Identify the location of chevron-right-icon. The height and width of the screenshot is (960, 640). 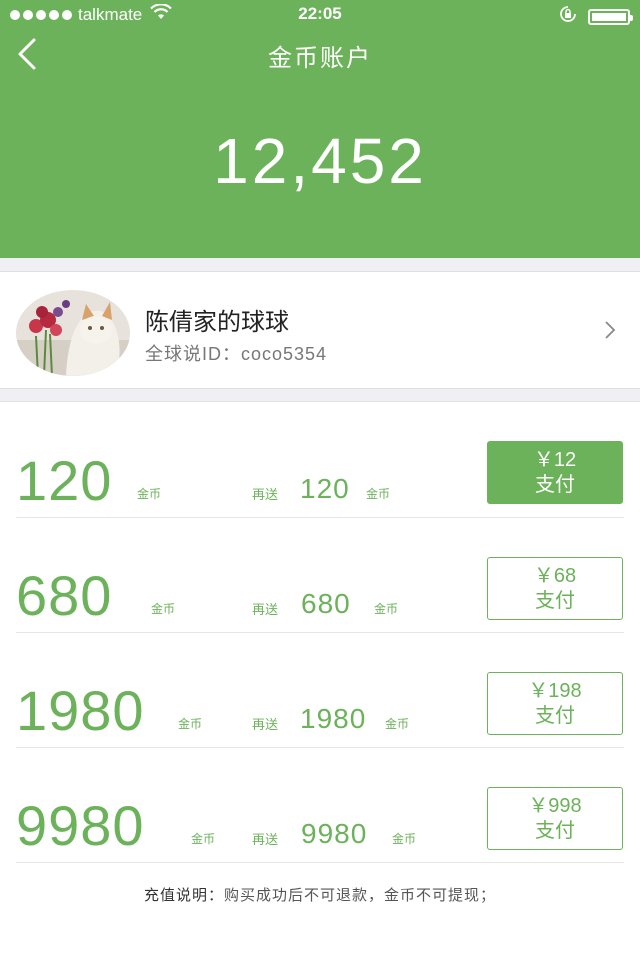
(610, 330).